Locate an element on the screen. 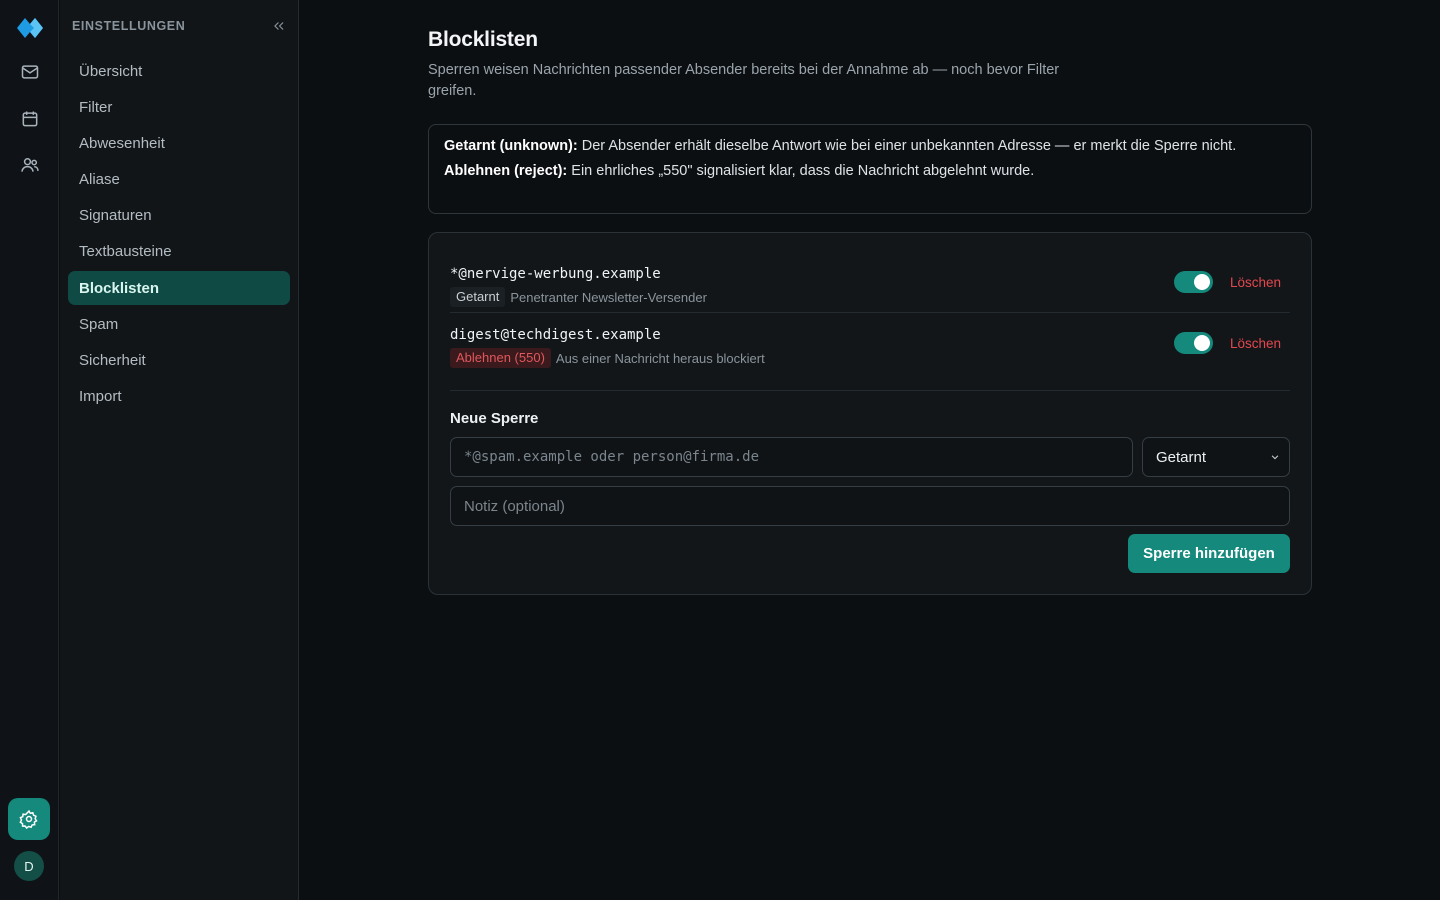 This screenshot has width=1440, height=900. gear-icon is located at coordinates (28, 819).